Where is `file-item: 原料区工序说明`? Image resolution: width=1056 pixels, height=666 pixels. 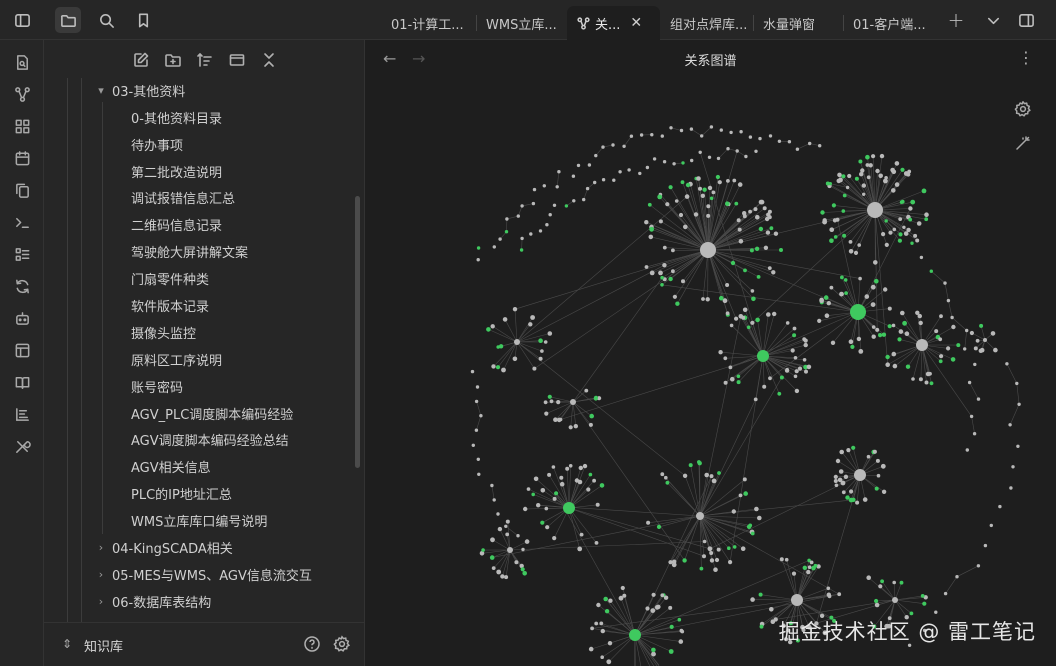
file-item: 原料区工序说明 is located at coordinates (176, 359).